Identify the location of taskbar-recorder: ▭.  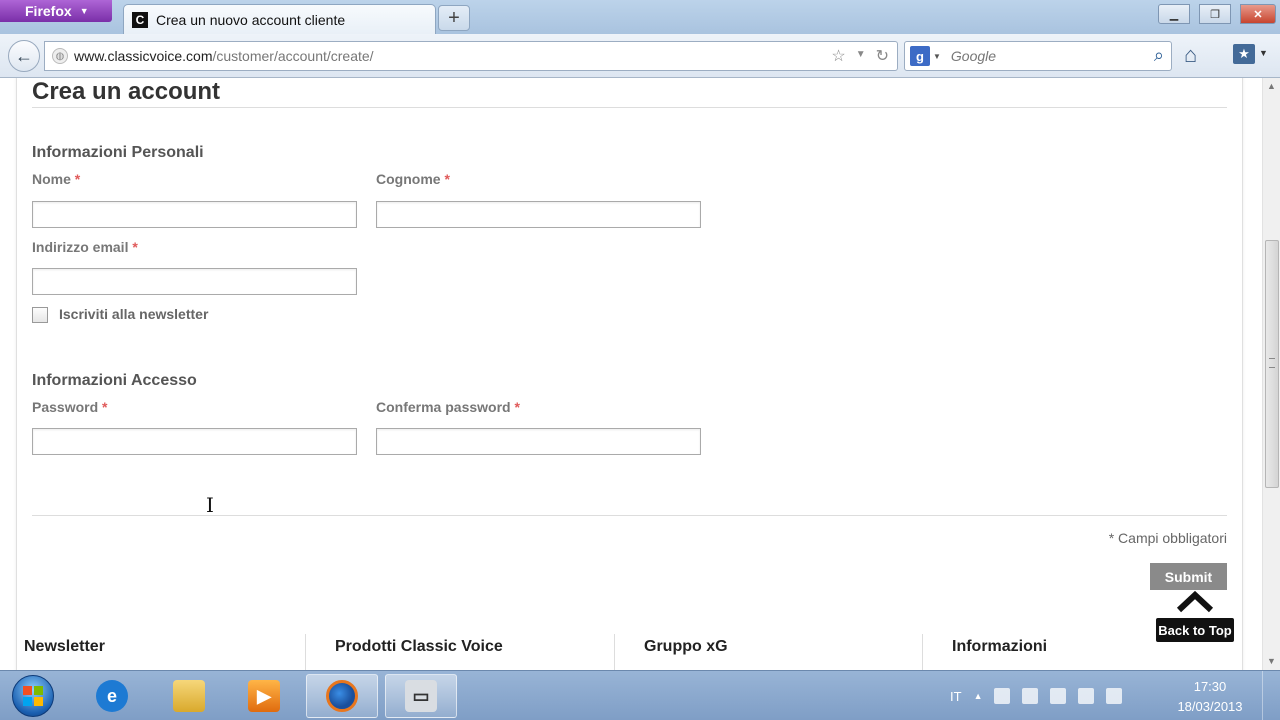
(421, 696).